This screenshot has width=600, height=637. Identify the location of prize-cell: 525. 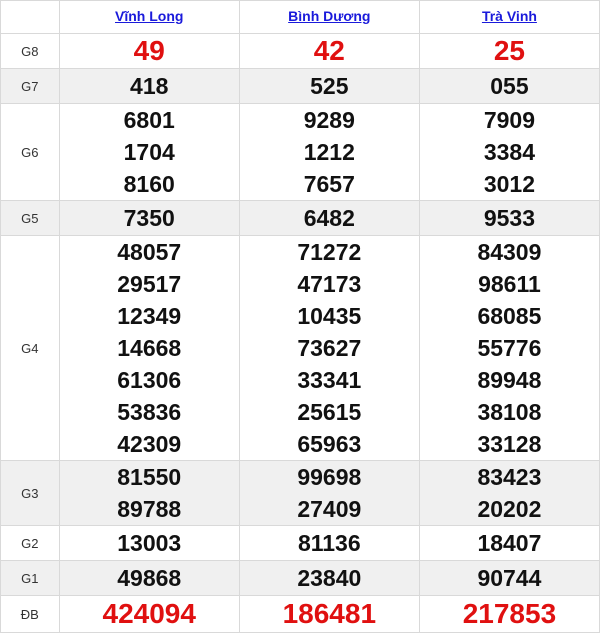
(329, 86).